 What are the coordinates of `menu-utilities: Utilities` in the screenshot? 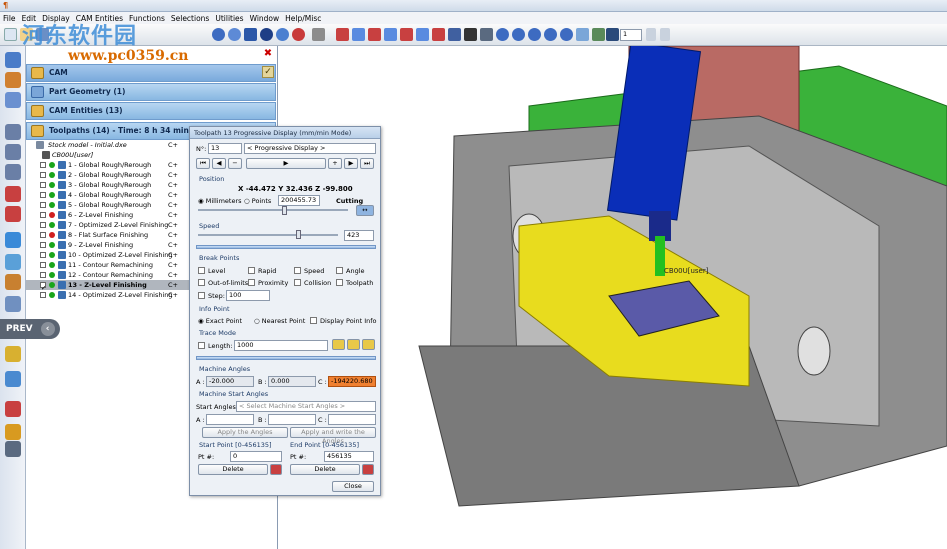 It's located at (229, 18).